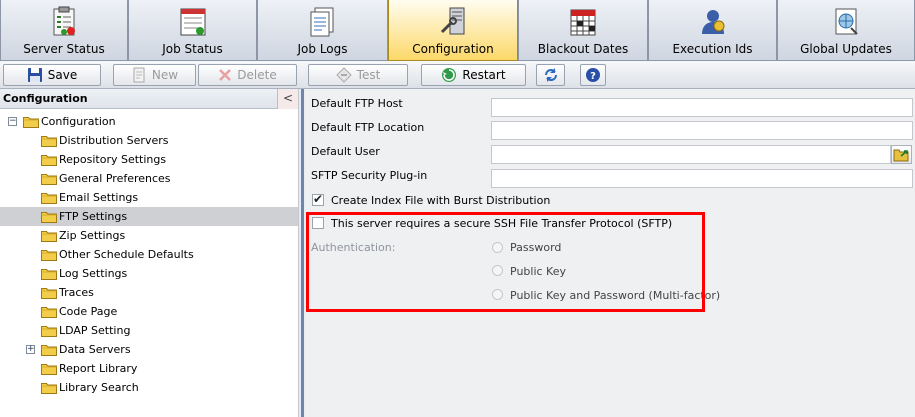  What do you see at coordinates (301, 253) in the screenshot?
I see `panel-splitter` at bounding box center [301, 253].